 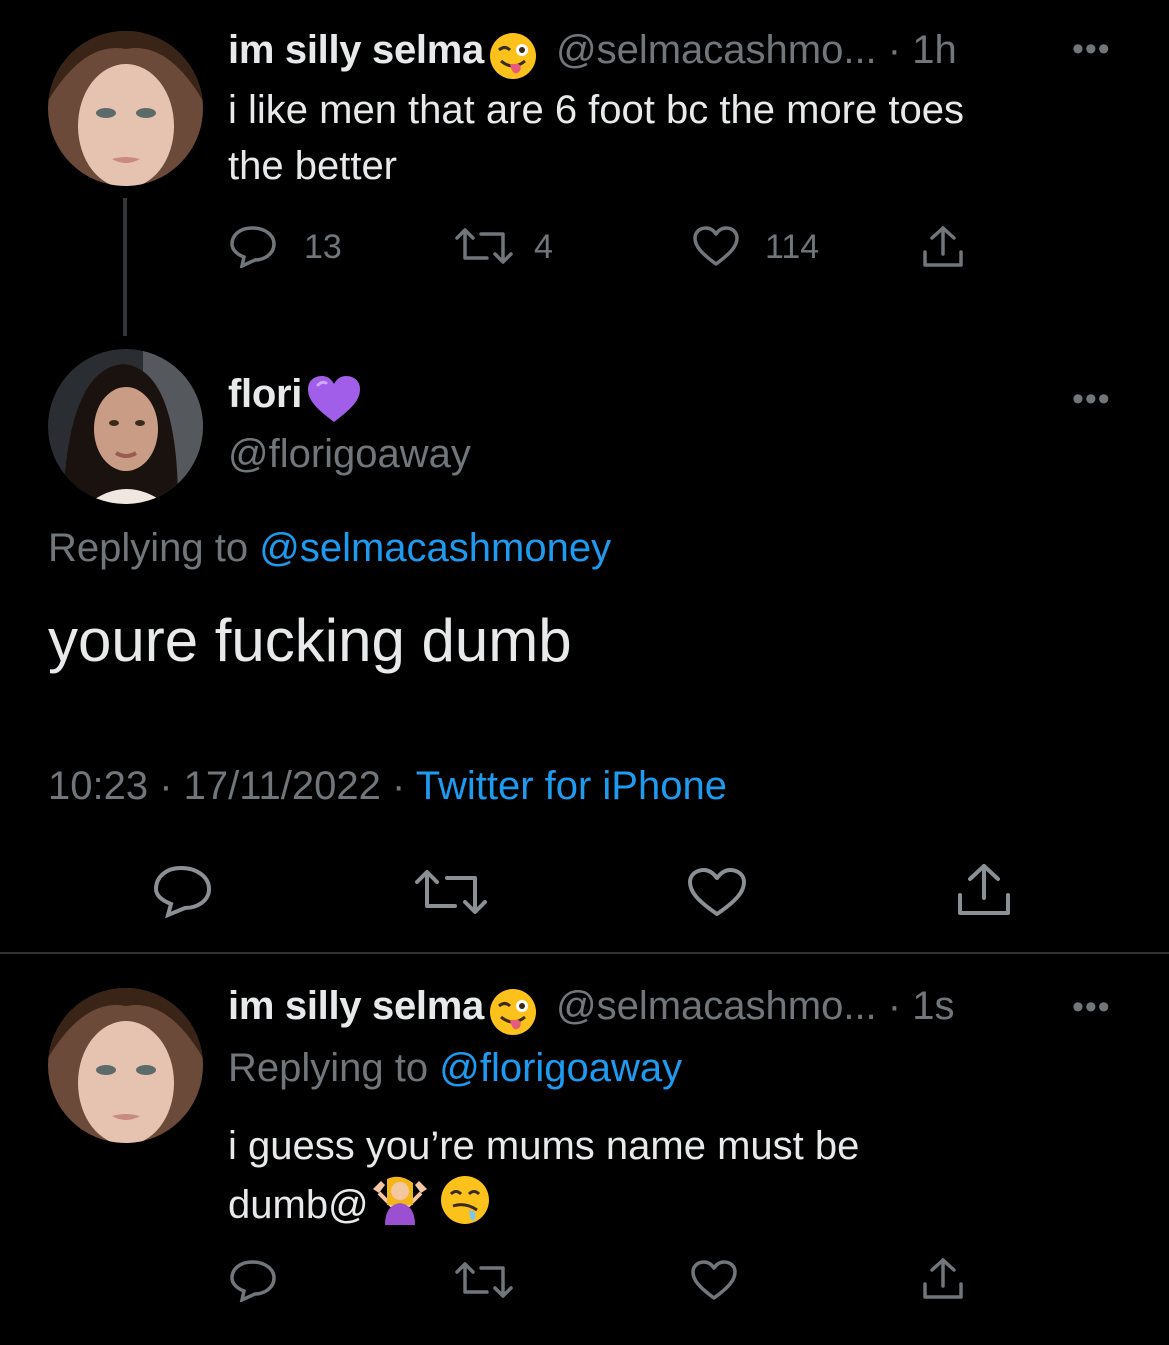 I want to click on tweet-text-line-2: dumb@, so click(x=298, y=1205).